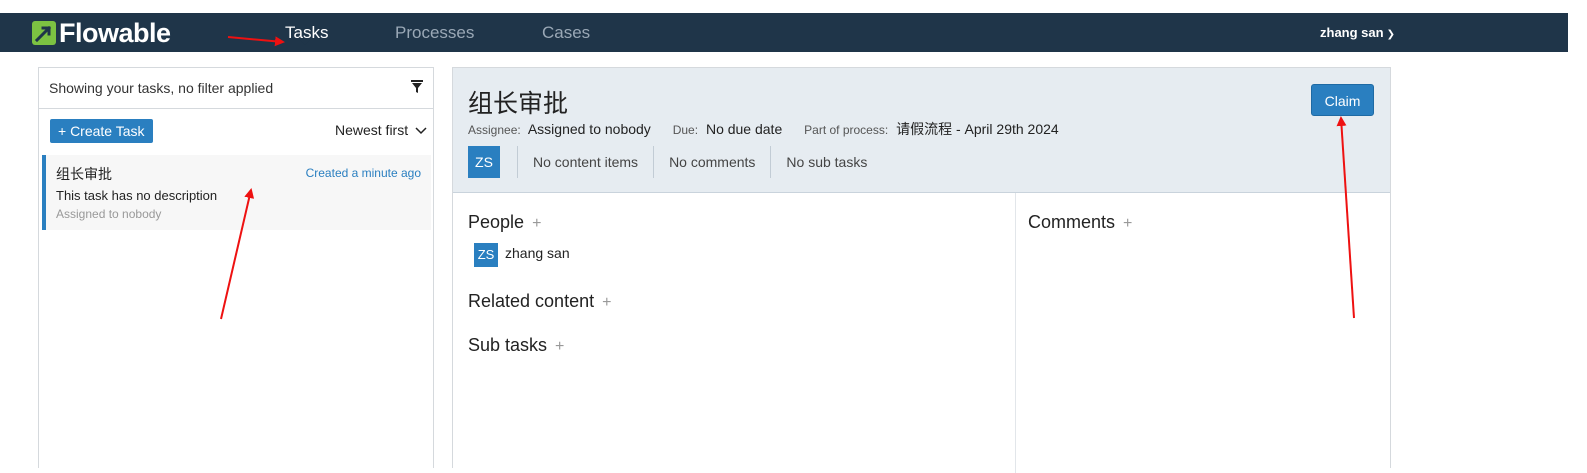  I want to click on user-name: zhang san, so click(1352, 32).